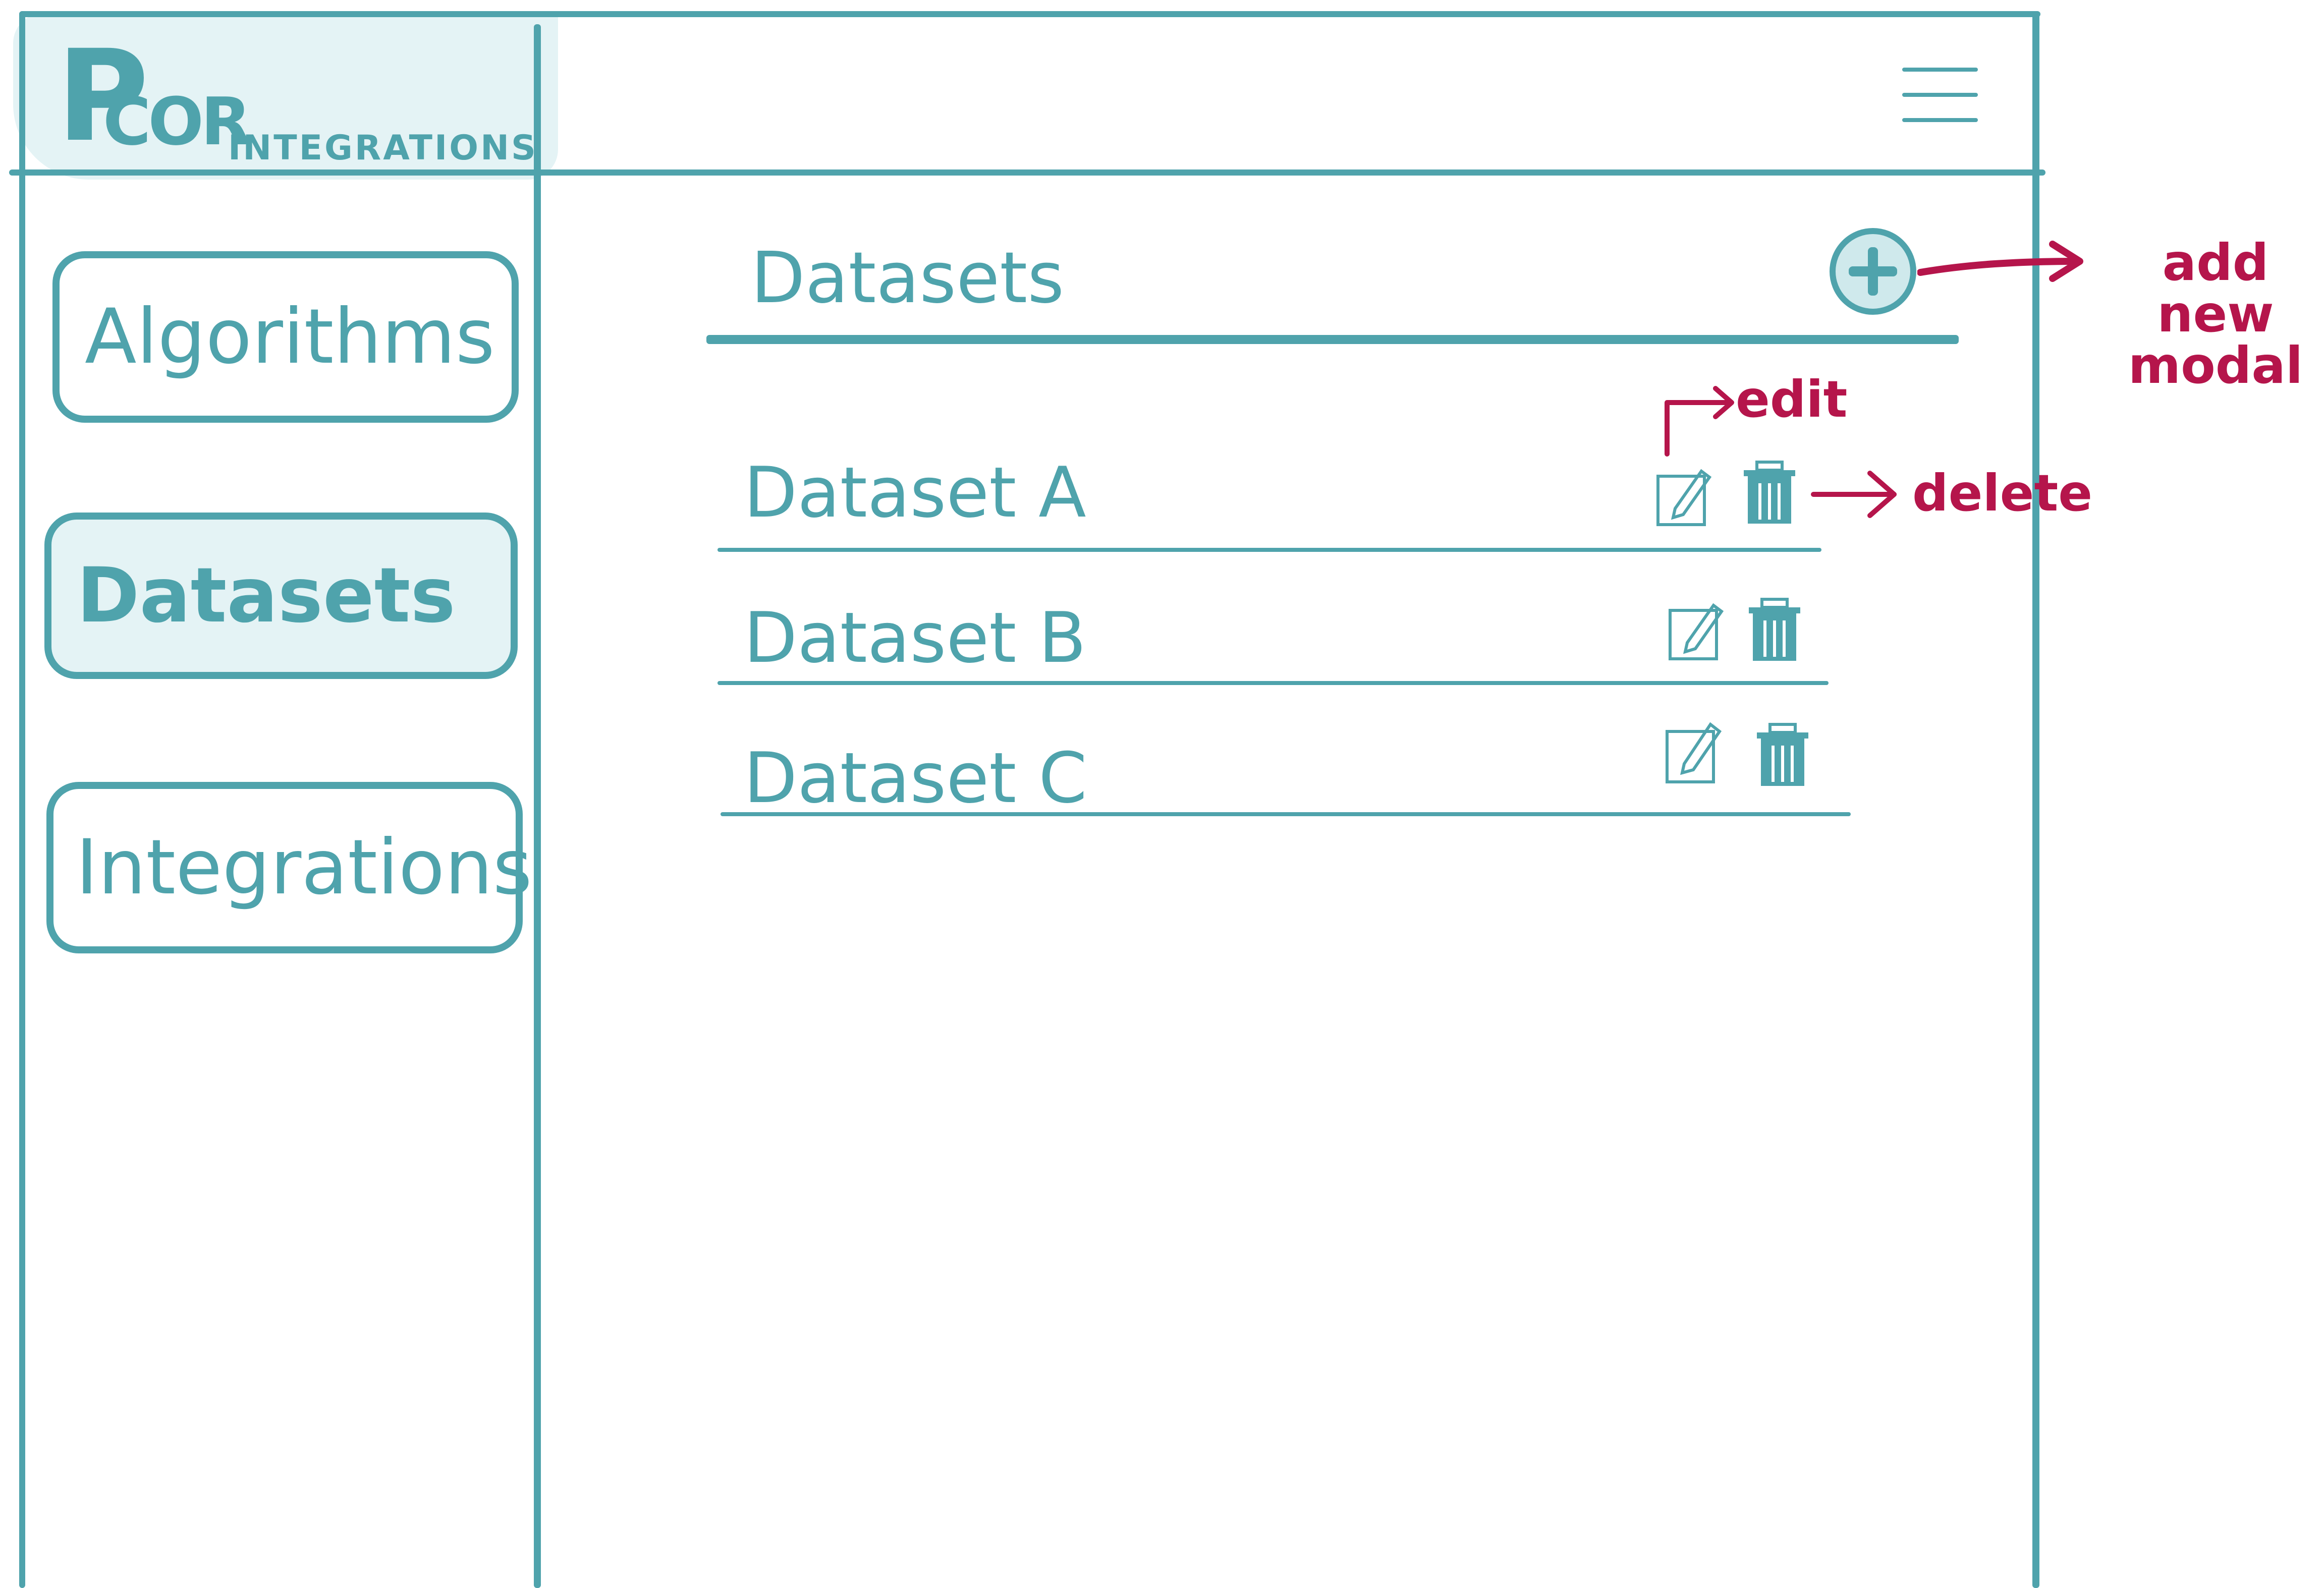 This screenshot has width=2324, height=1588. I want to click on sidebar-item-algorithms: Algorithms, so click(286, 337).